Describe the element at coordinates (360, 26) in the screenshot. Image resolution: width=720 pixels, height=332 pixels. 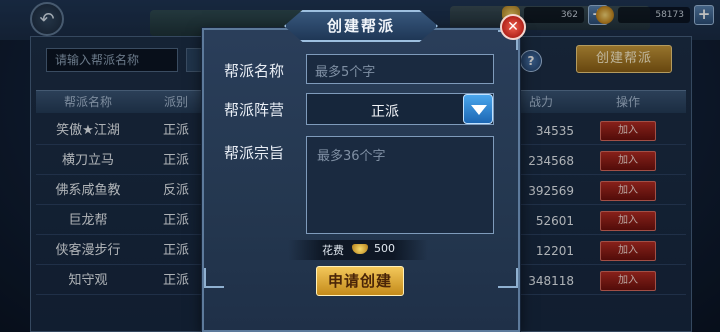
I see `dialog-title: 创建帮派` at that location.